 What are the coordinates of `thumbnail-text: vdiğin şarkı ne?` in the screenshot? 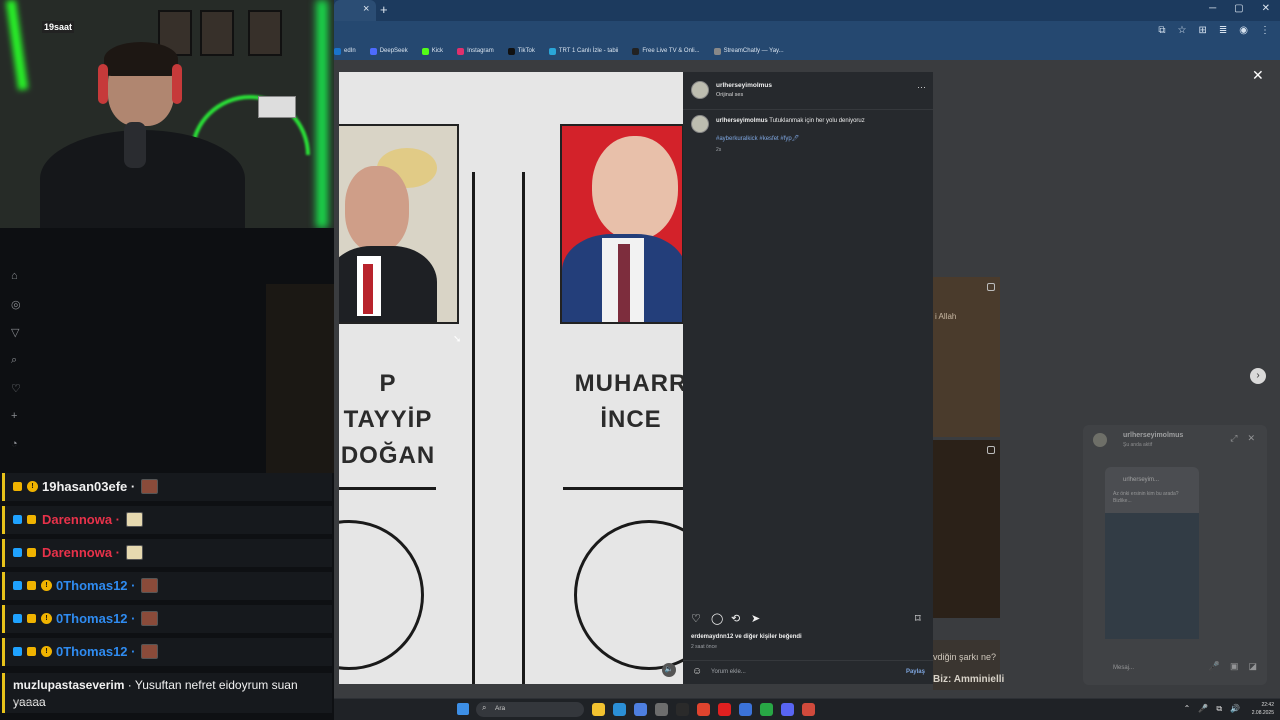 It's located at (965, 657).